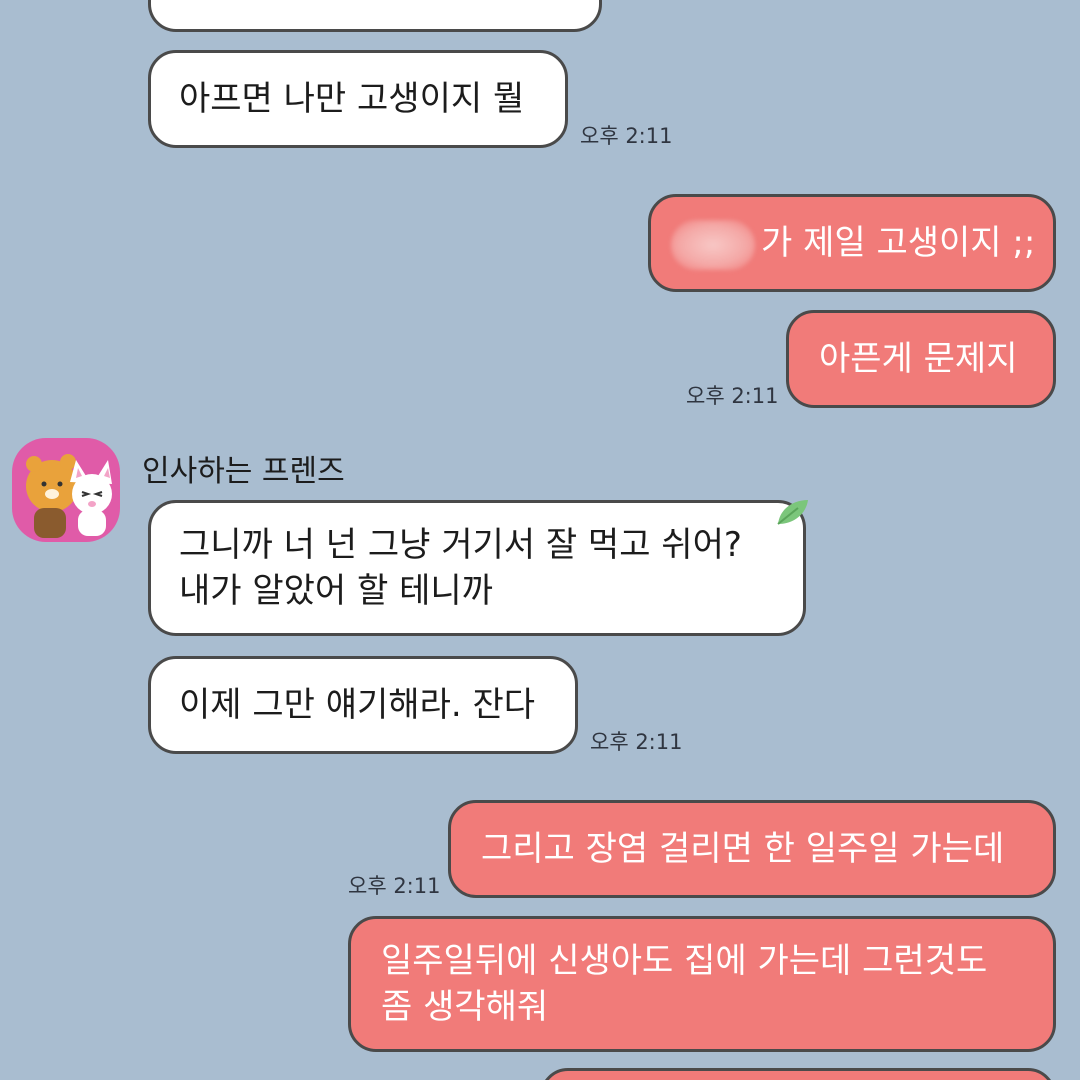 This screenshot has height=1080, width=1080. I want to click on friends-avatar-icon, so click(66, 490).